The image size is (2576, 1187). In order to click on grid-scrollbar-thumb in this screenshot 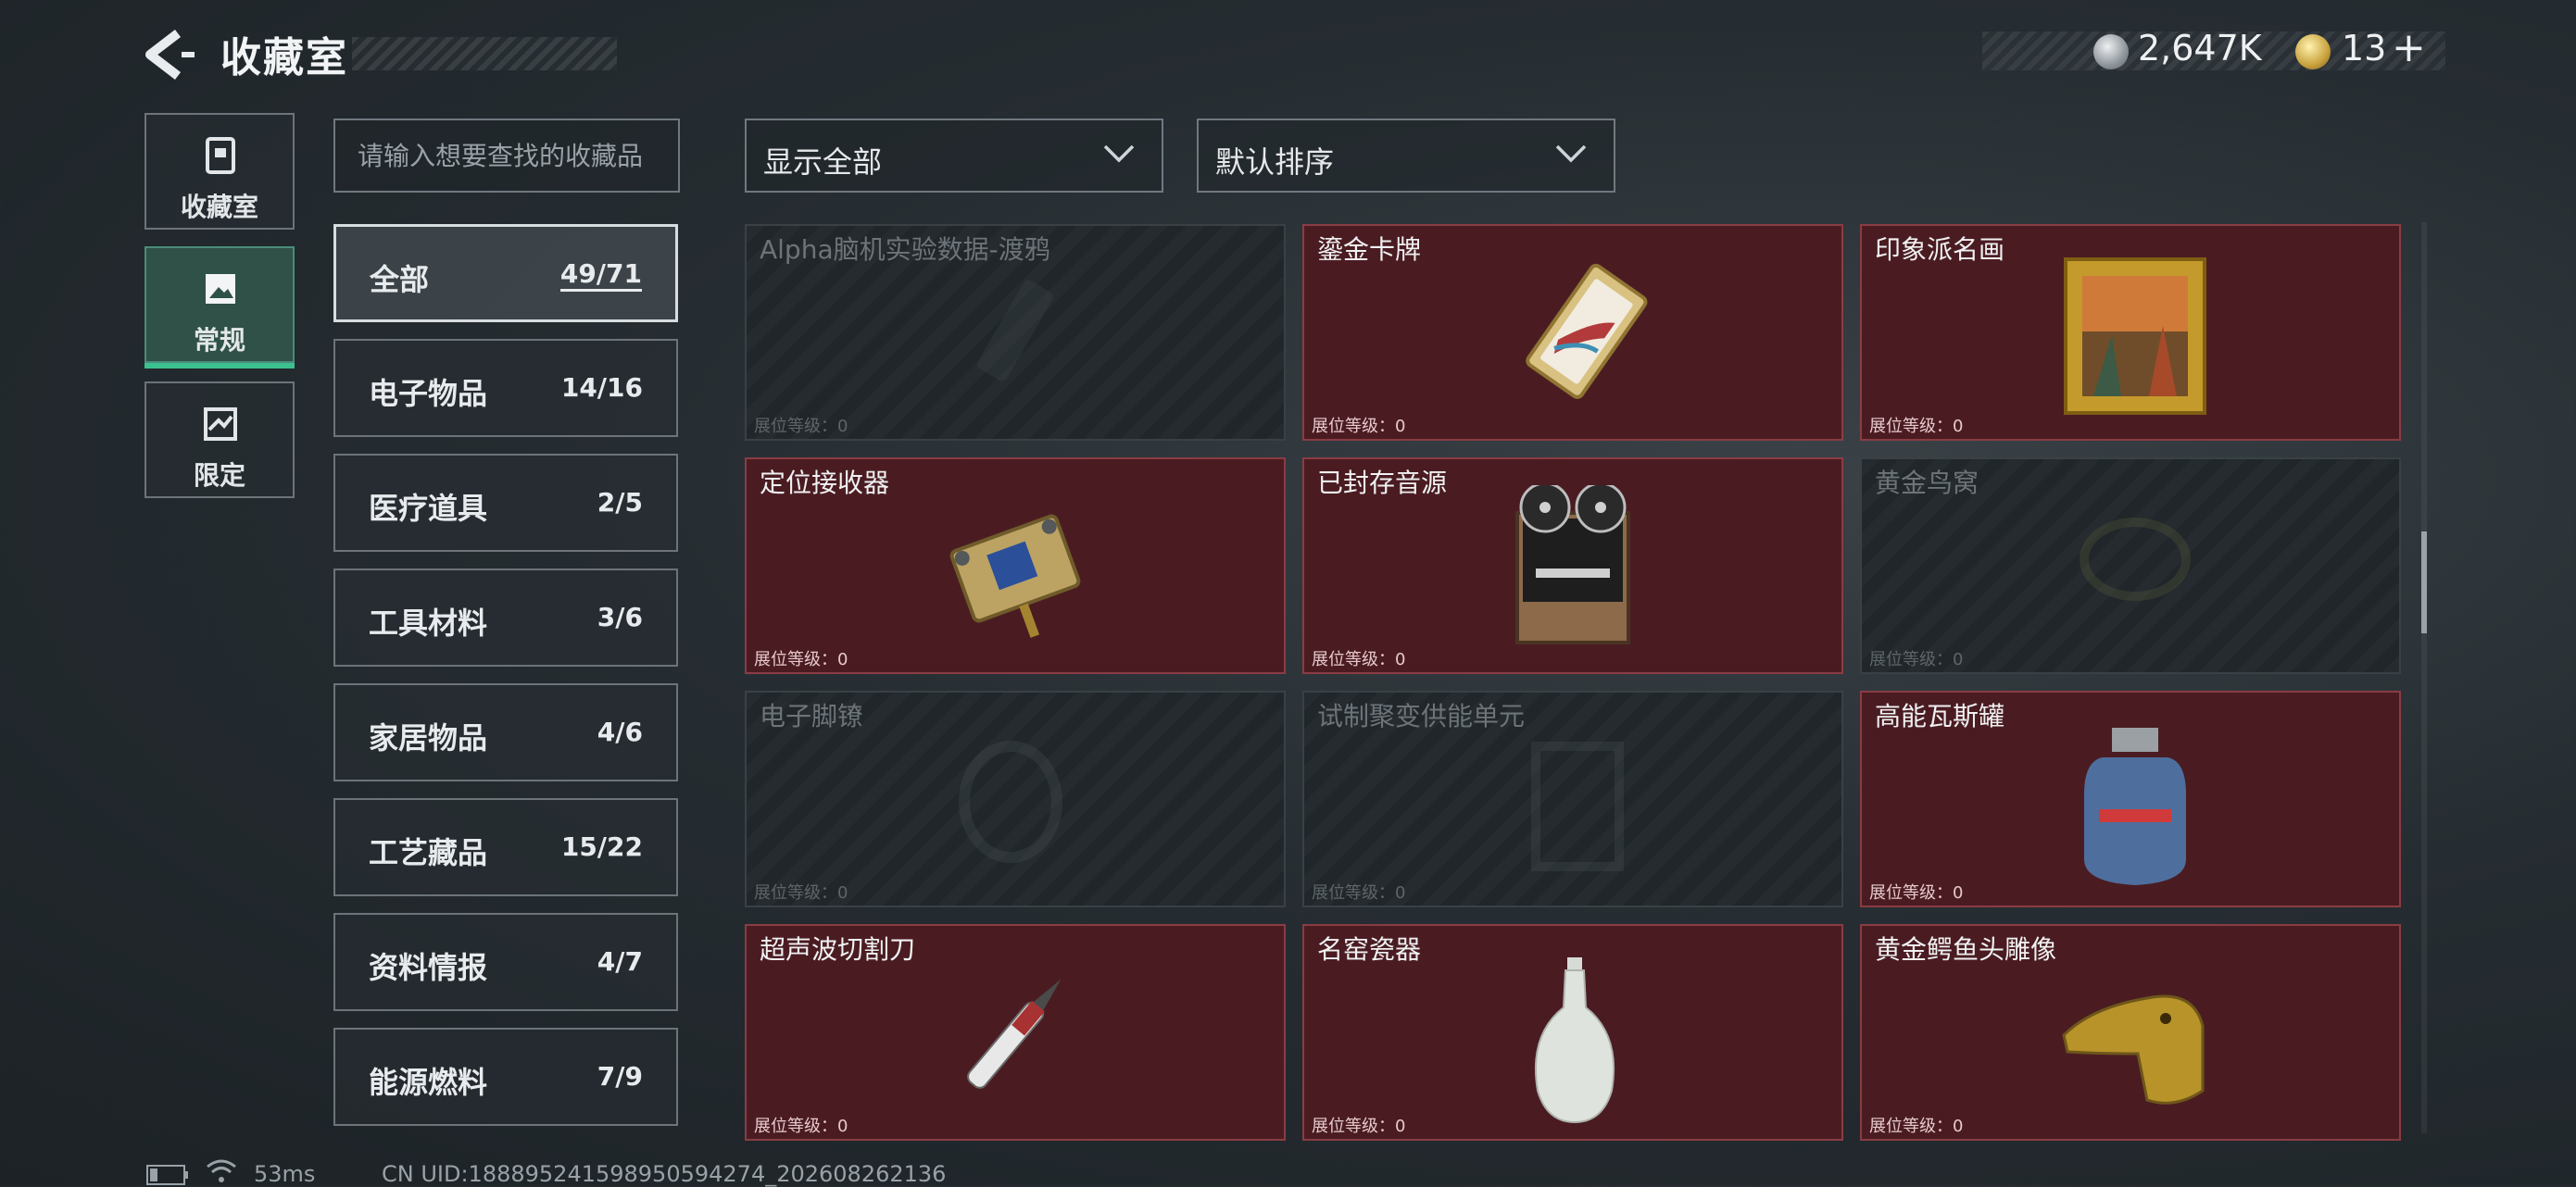, I will do `click(2424, 582)`.